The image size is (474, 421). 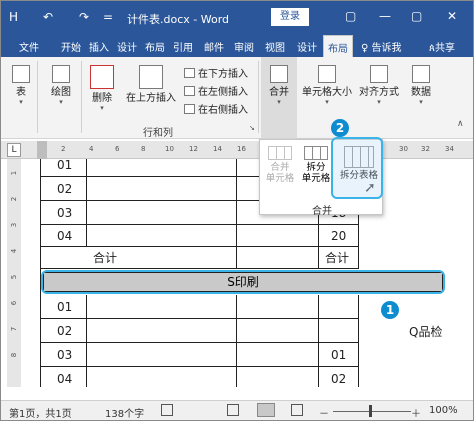 I want to click on proofing-icon, so click(x=167, y=410).